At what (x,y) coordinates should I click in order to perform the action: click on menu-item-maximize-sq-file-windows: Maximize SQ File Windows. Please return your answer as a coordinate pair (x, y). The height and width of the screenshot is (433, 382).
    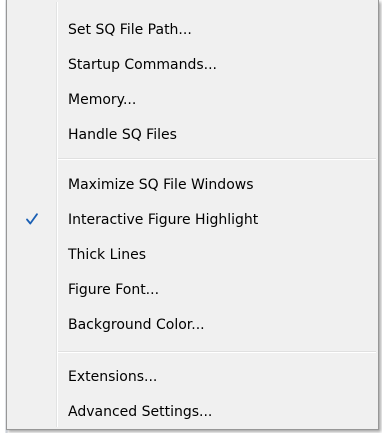
    Looking at the image, I should click on (192, 184).